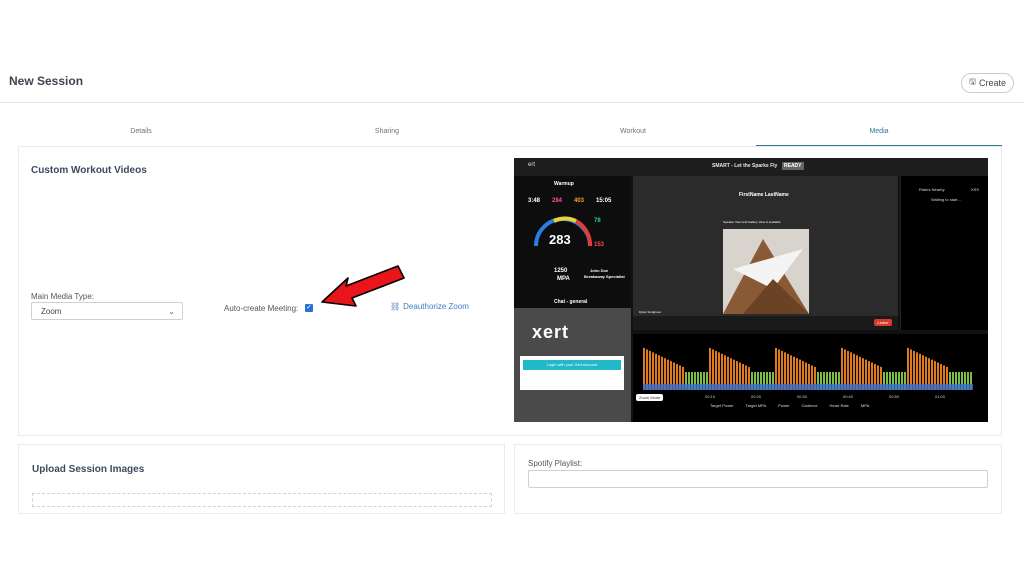 The width and height of the screenshot is (1024, 576). Describe the element at coordinates (261, 479) in the screenshot. I see `upload-images-panel: Upload Session Images` at that location.